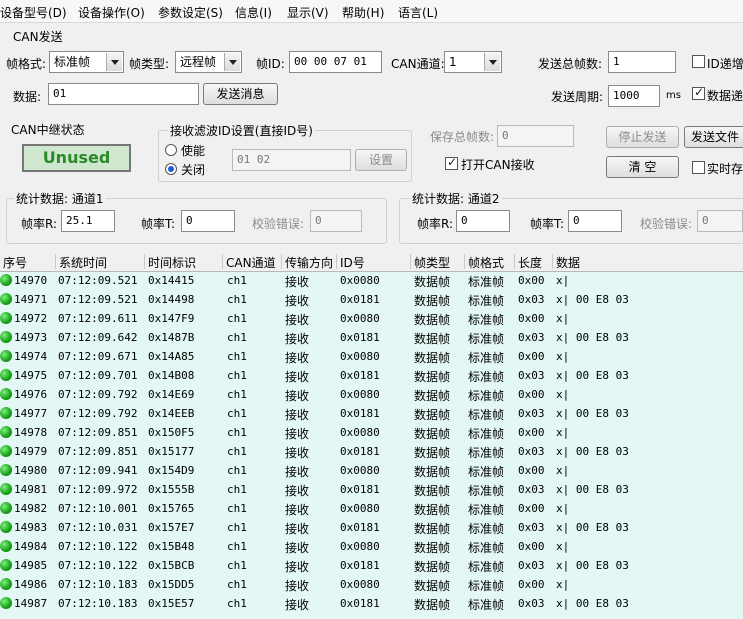  I want to click on menu-info: 信息(I), so click(253, 12).